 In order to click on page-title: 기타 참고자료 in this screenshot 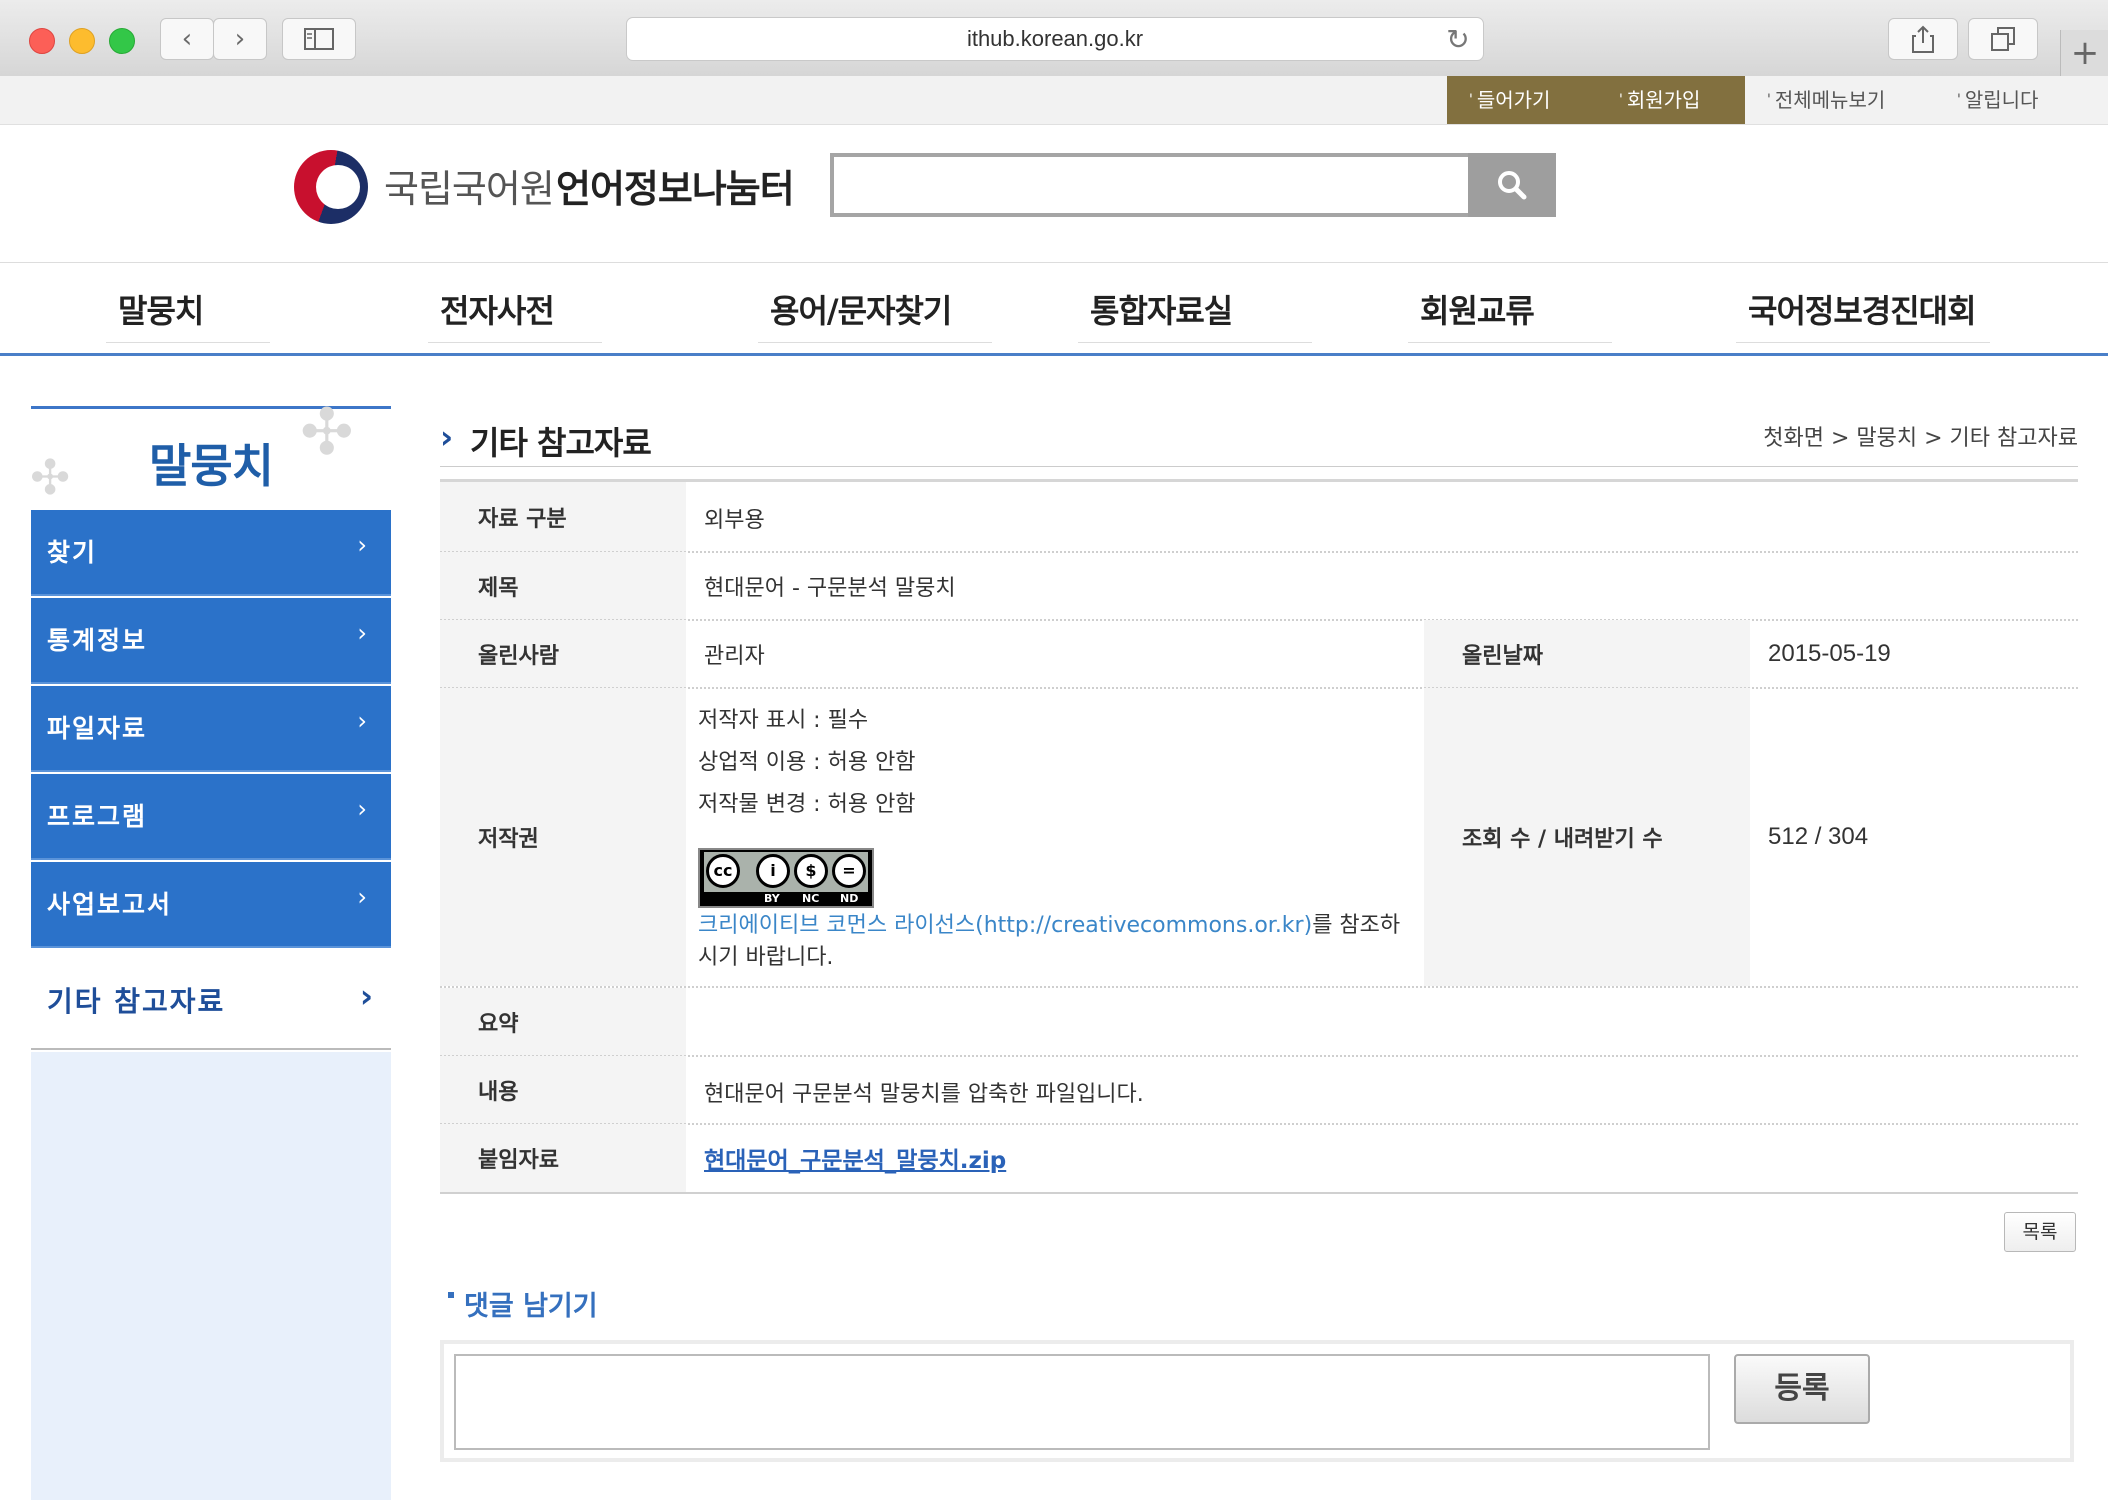, I will do `click(561, 443)`.